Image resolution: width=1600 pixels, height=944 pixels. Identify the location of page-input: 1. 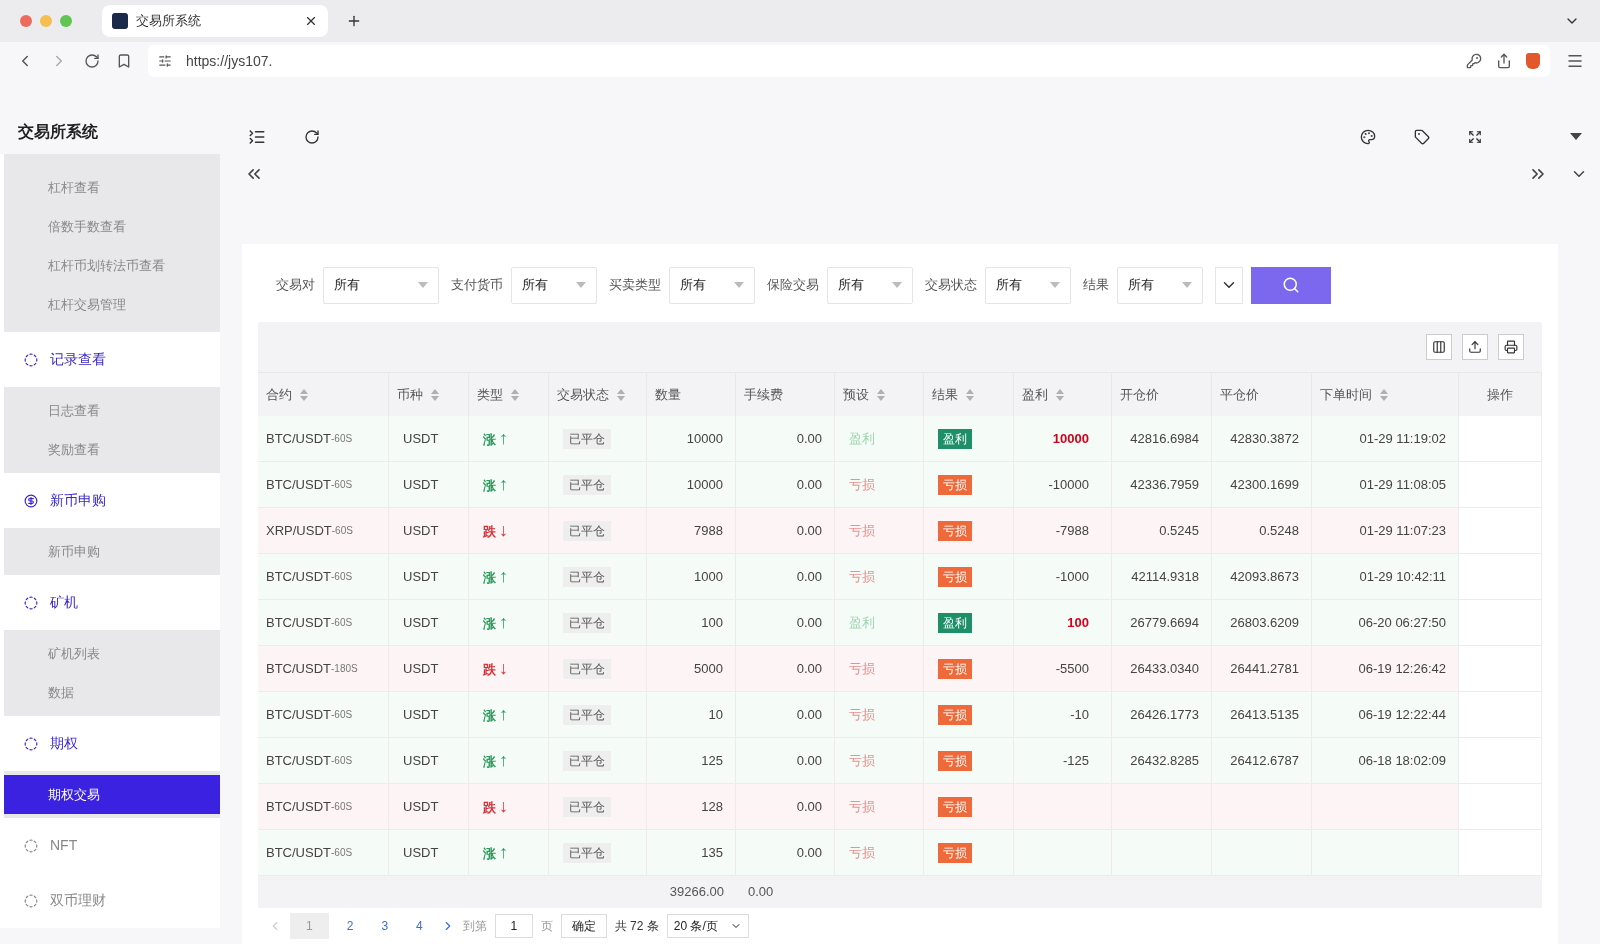
(513, 926).